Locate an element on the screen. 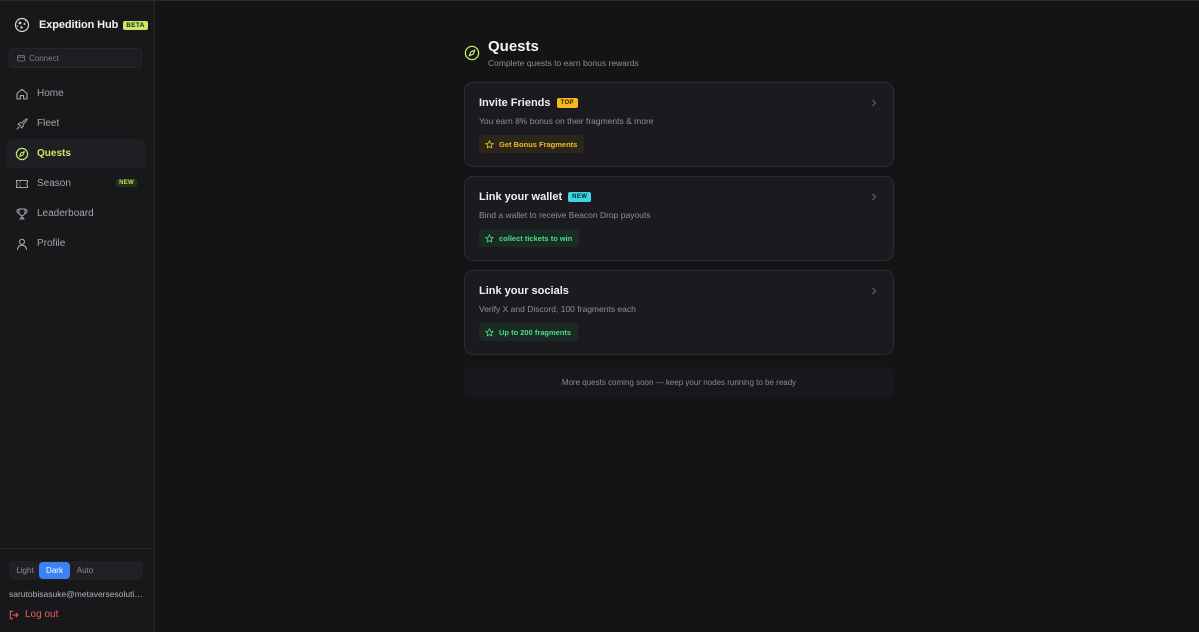 This screenshot has height=632, width=1199. sidebar-item-home: Home is located at coordinates (76, 93).